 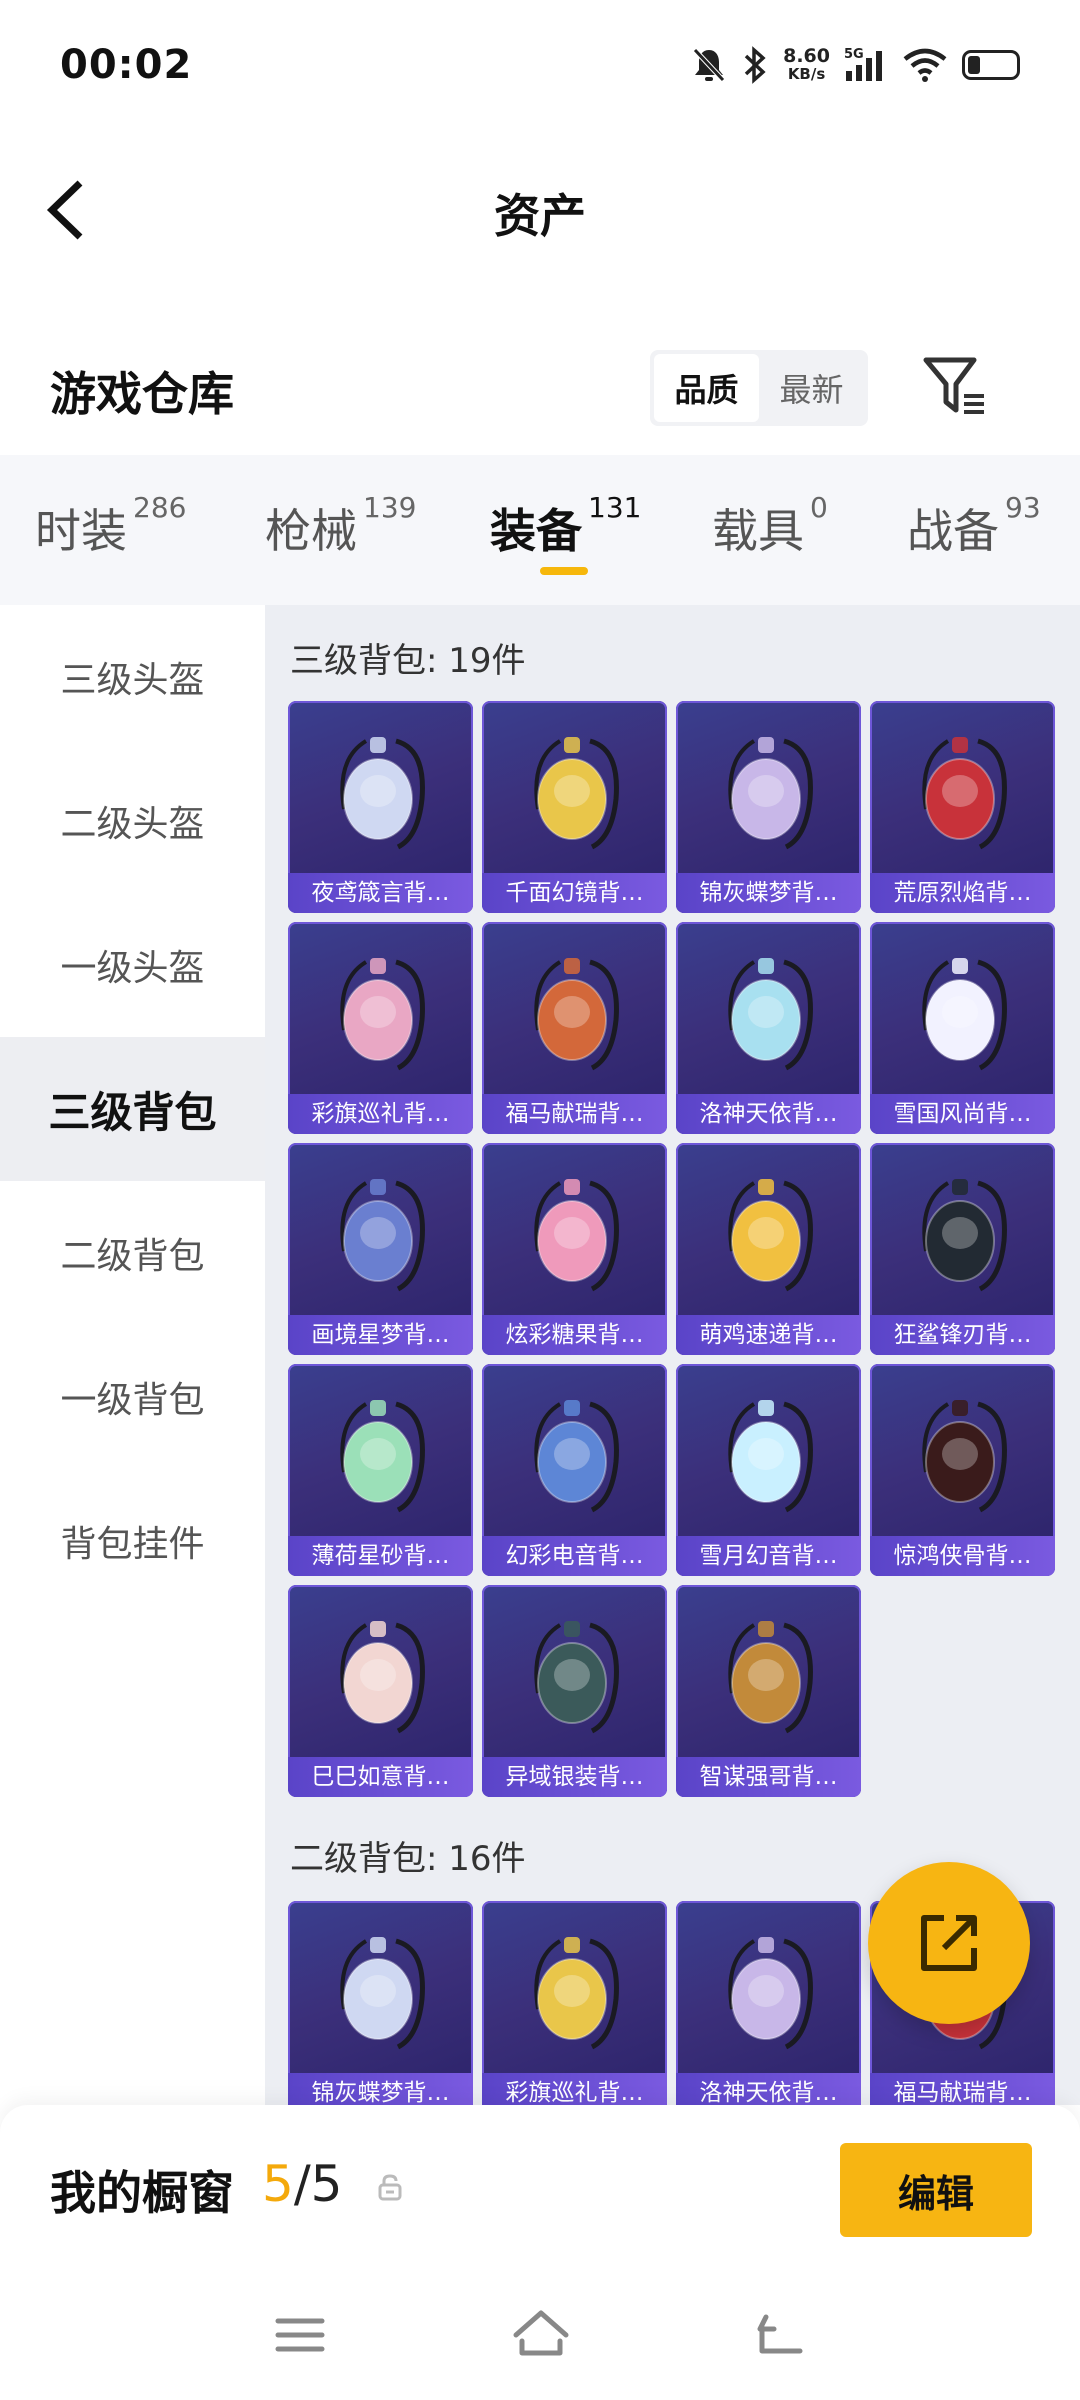 I want to click on menu-icon, so click(x=300, y=2335).